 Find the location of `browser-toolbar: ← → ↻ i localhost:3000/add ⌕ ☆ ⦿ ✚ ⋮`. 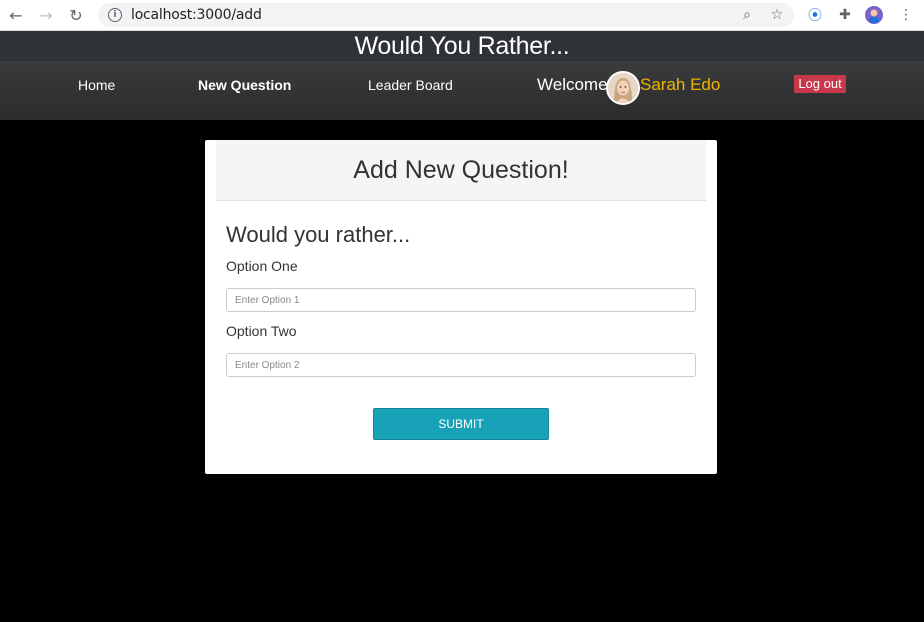

browser-toolbar: ← → ↻ i localhost:3000/add ⌕ ☆ ⦿ ✚ ⋮ is located at coordinates (462, 15).